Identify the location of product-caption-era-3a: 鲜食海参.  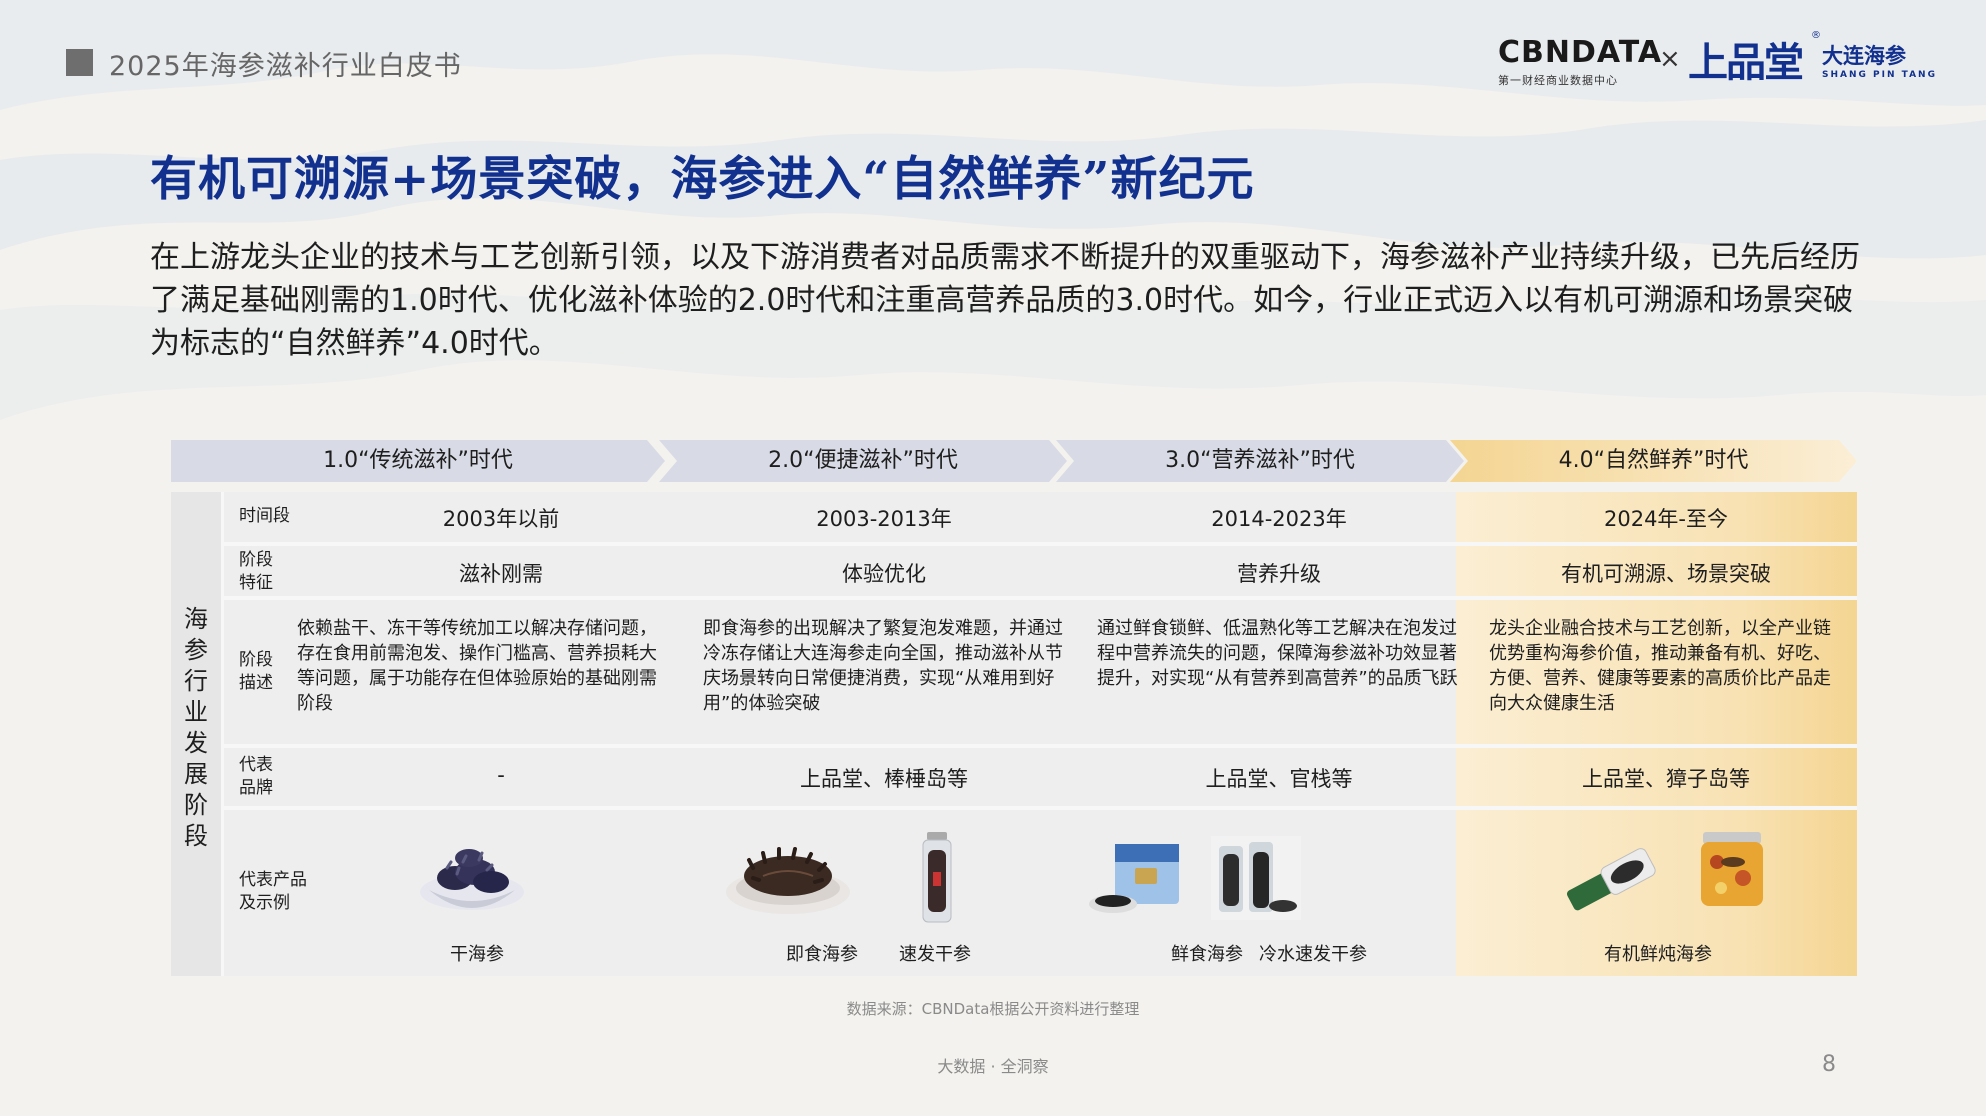
(1207, 954).